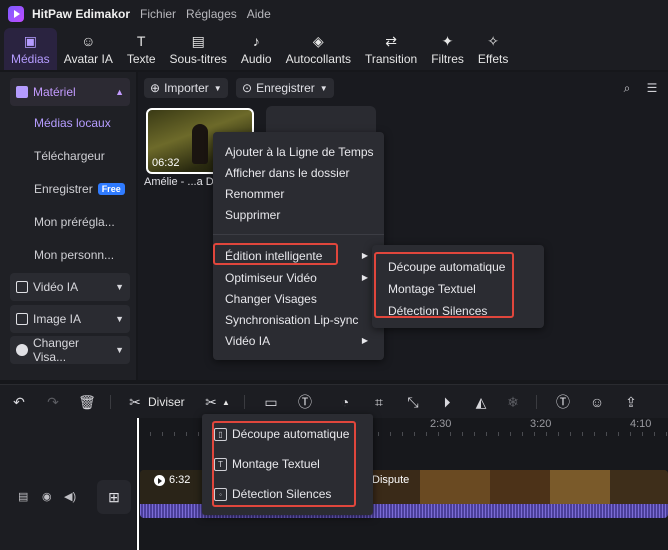 The image size is (668, 550). I want to click on toolbar-divider, so click(536, 402).